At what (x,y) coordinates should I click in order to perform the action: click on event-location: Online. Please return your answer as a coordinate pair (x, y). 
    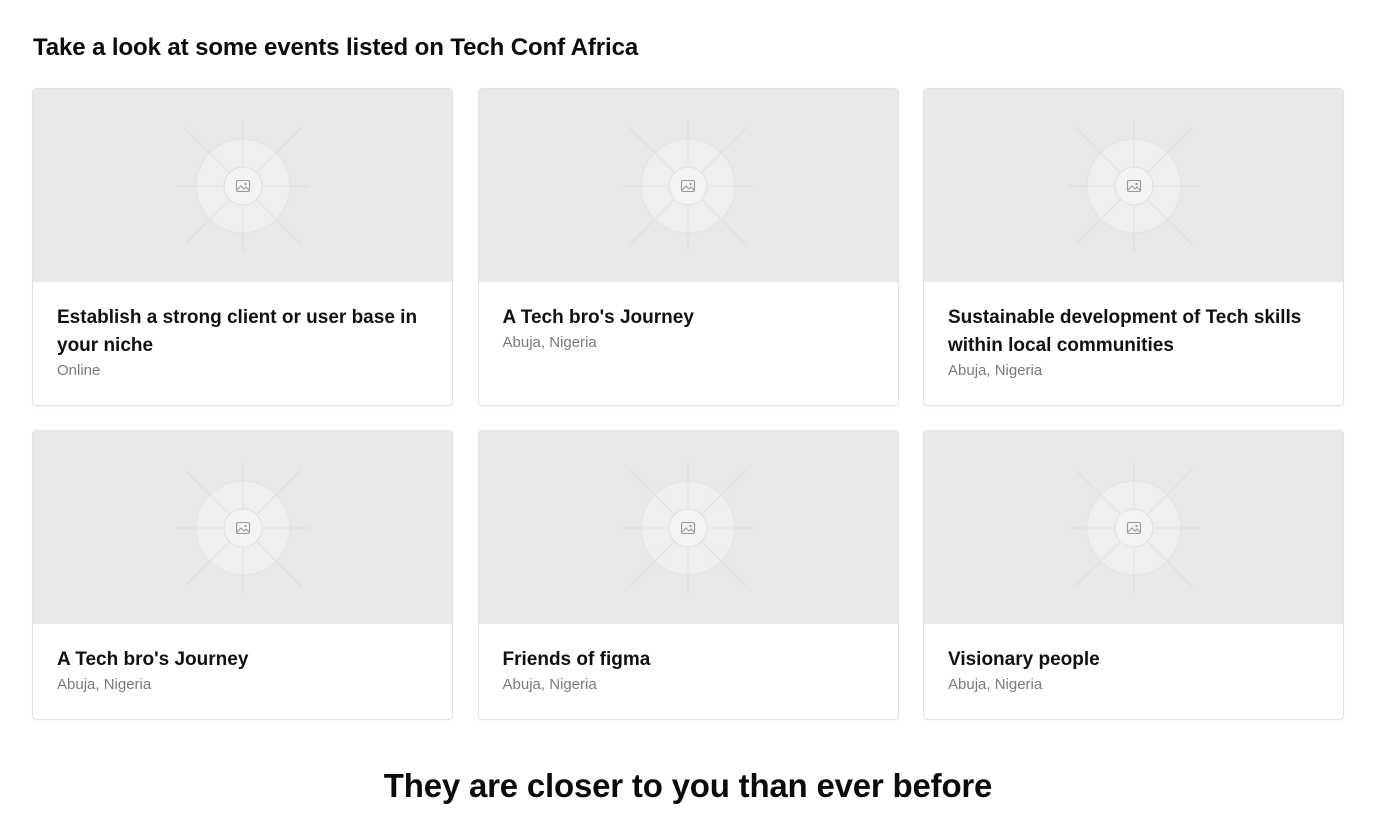
    Looking at the image, I should click on (79, 370).